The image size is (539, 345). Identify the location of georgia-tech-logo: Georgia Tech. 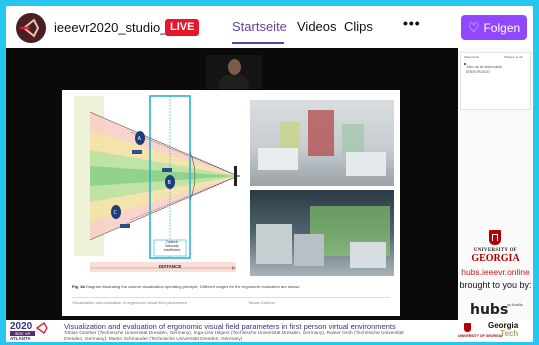
(503, 330).